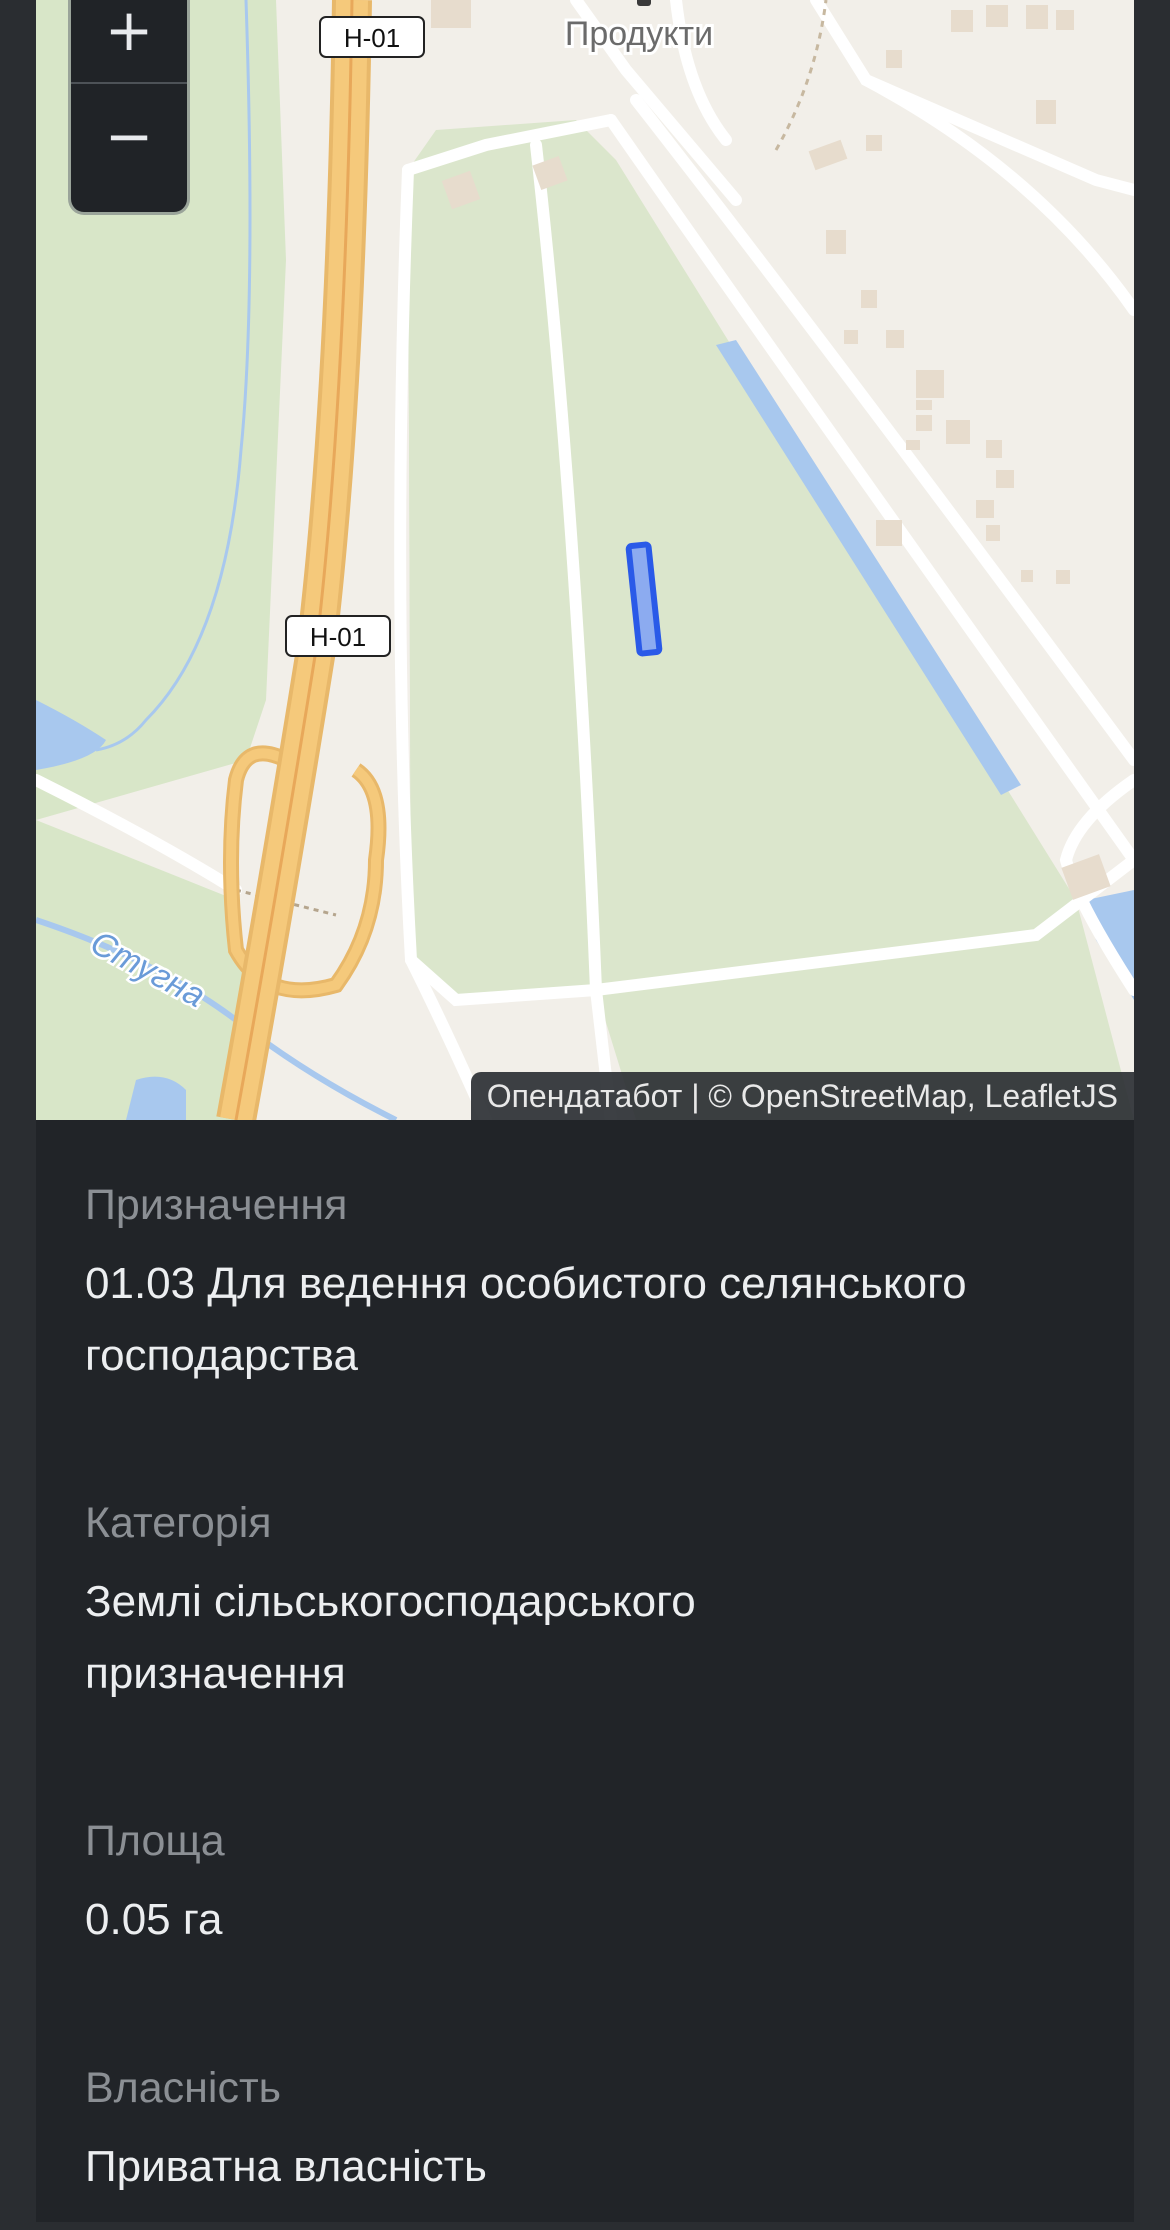 The image size is (1170, 2230). What do you see at coordinates (155, 1841) in the screenshot?
I see `field-label: Площа` at bounding box center [155, 1841].